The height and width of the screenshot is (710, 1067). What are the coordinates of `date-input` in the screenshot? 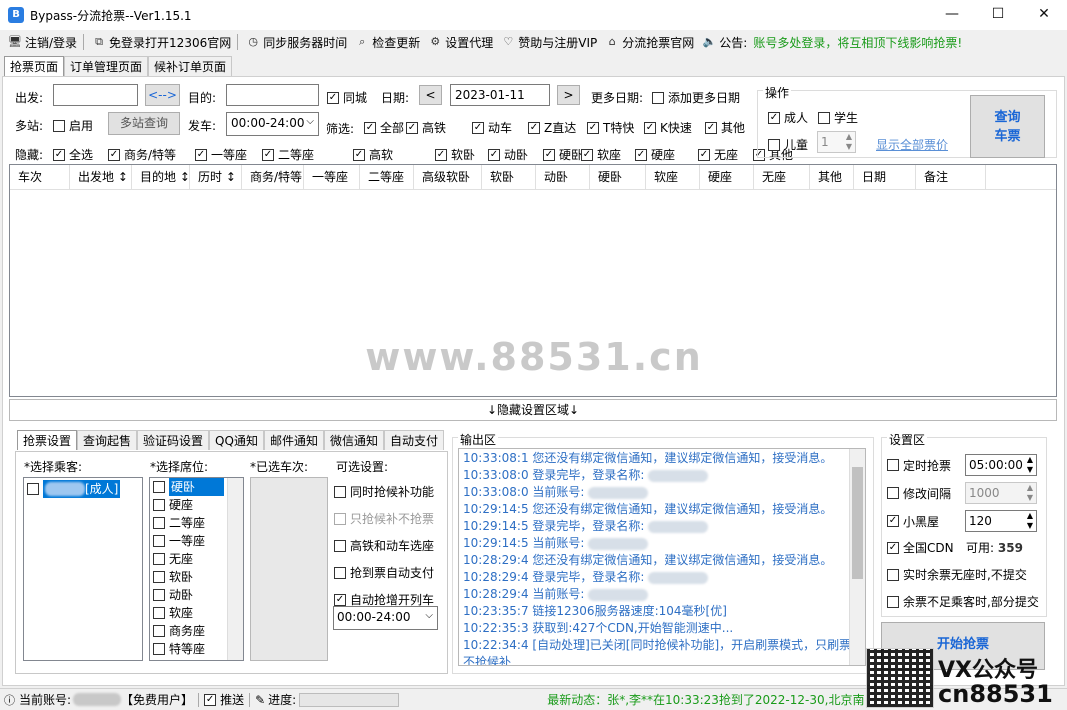 It's located at (500, 95).